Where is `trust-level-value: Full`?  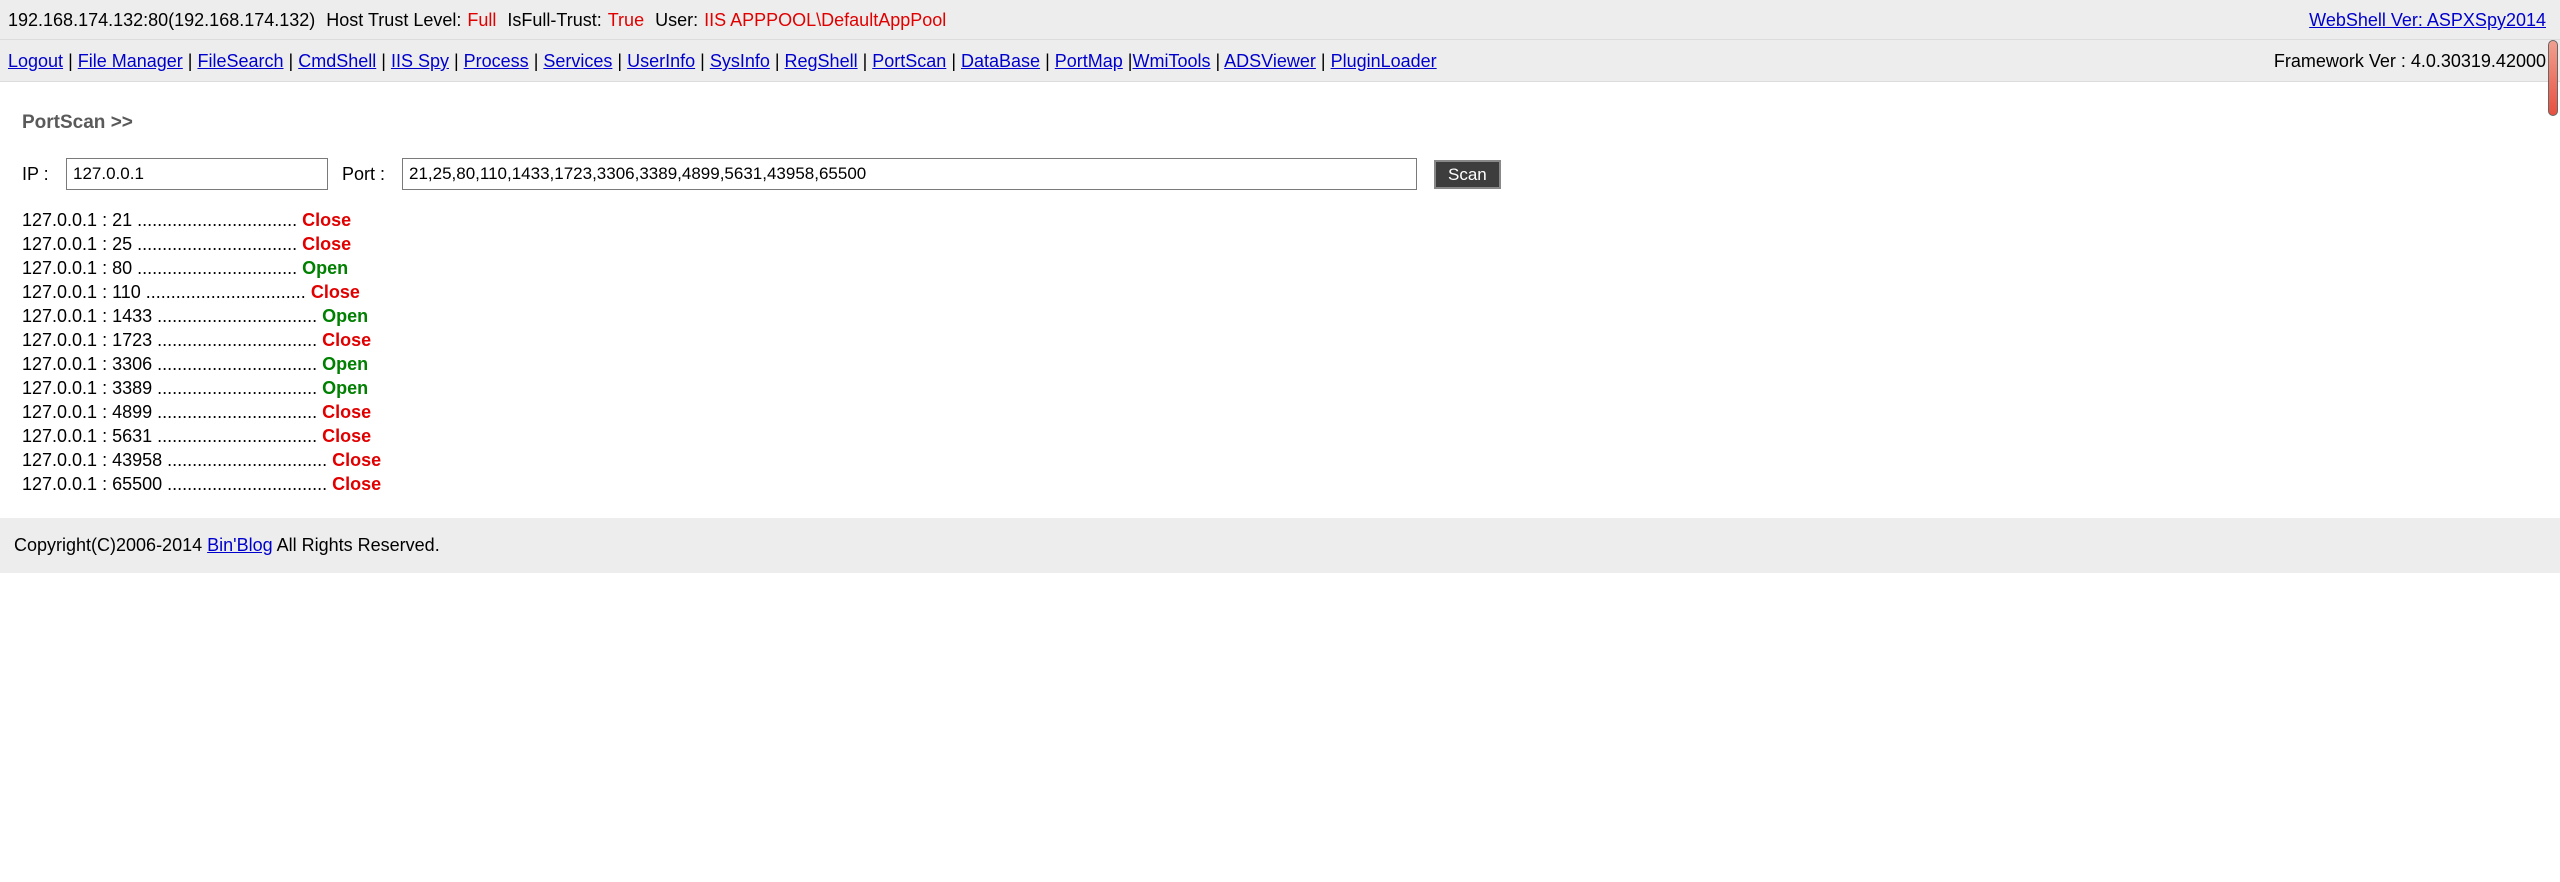
trust-level-value: Full is located at coordinates (482, 20).